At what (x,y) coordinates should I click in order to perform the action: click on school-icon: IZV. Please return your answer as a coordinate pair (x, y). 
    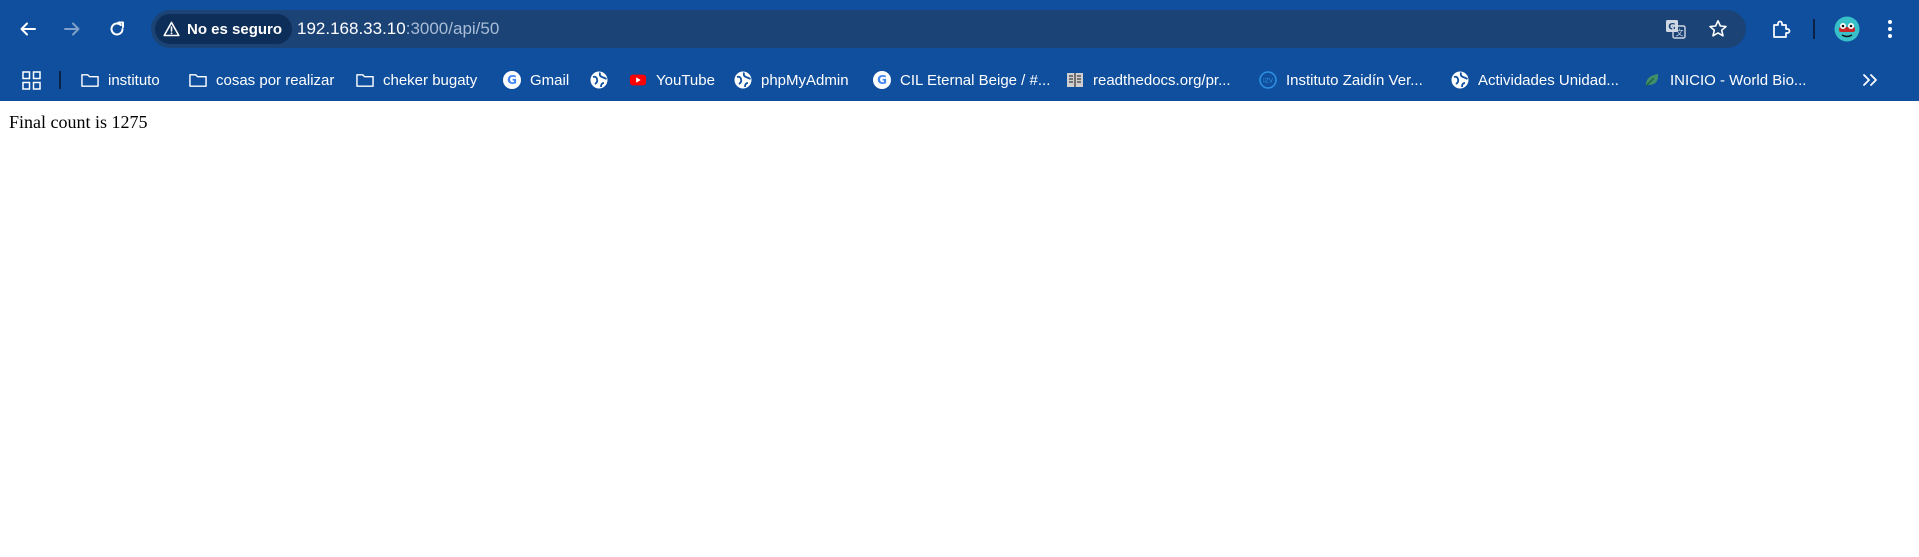
    Looking at the image, I should click on (1268, 80).